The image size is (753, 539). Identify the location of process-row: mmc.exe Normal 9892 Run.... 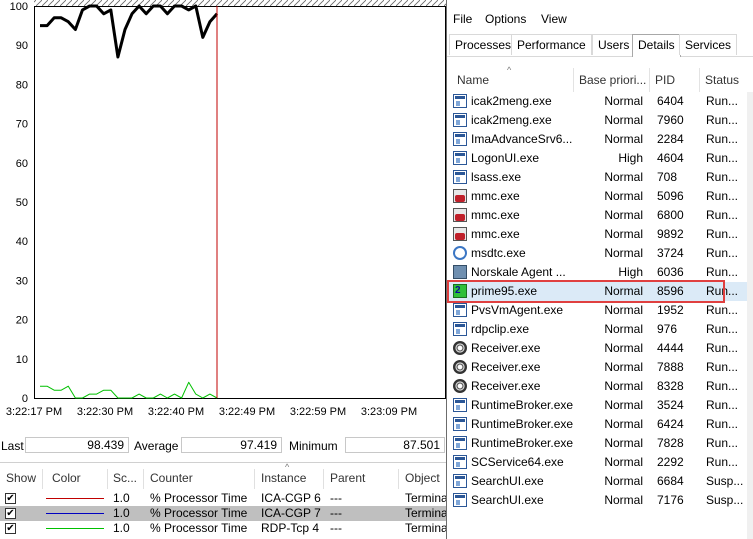
(600, 234).